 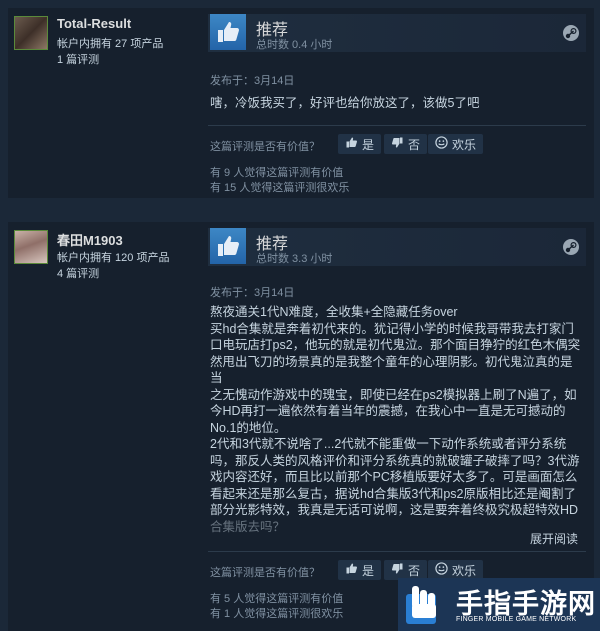 What do you see at coordinates (294, 259) in the screenshot?
I see `hours-played: 总时数 3.3 小时` at bounding box center [294, 259].